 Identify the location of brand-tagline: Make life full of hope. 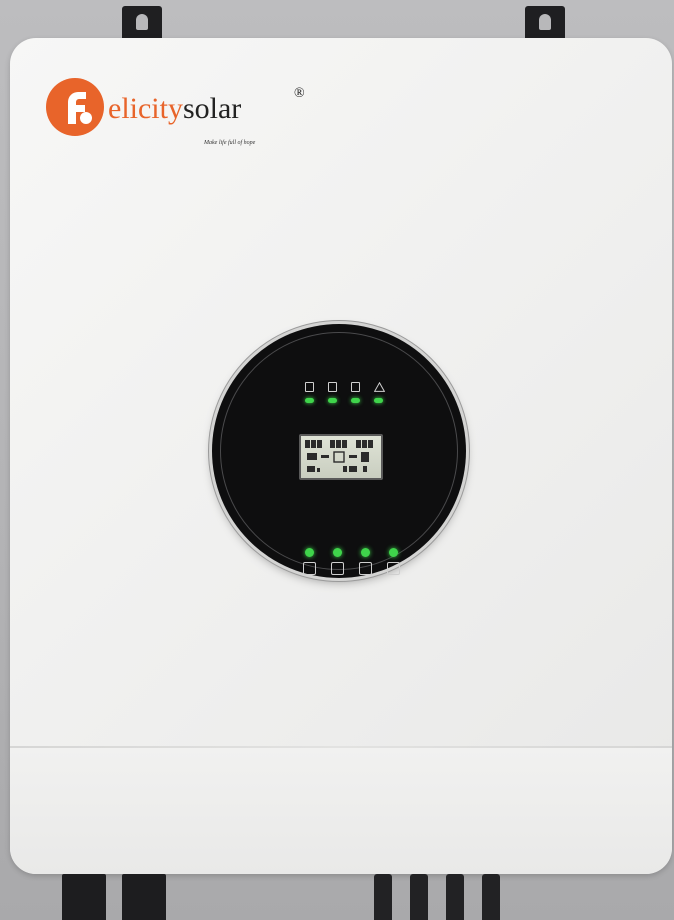
(230, 143).